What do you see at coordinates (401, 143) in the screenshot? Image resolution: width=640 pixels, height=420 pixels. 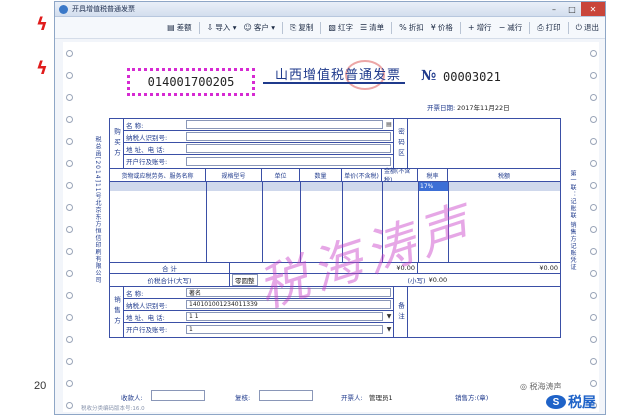 I see `password-area-label: 密码区` at bounding box center [401, 143].